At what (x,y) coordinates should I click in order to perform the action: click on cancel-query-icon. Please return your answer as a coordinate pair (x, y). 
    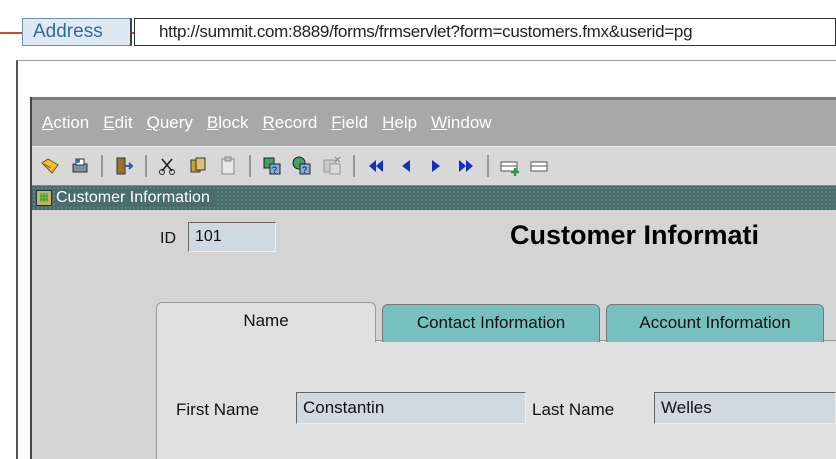
    Looking at the image, I should click on (332, 166).